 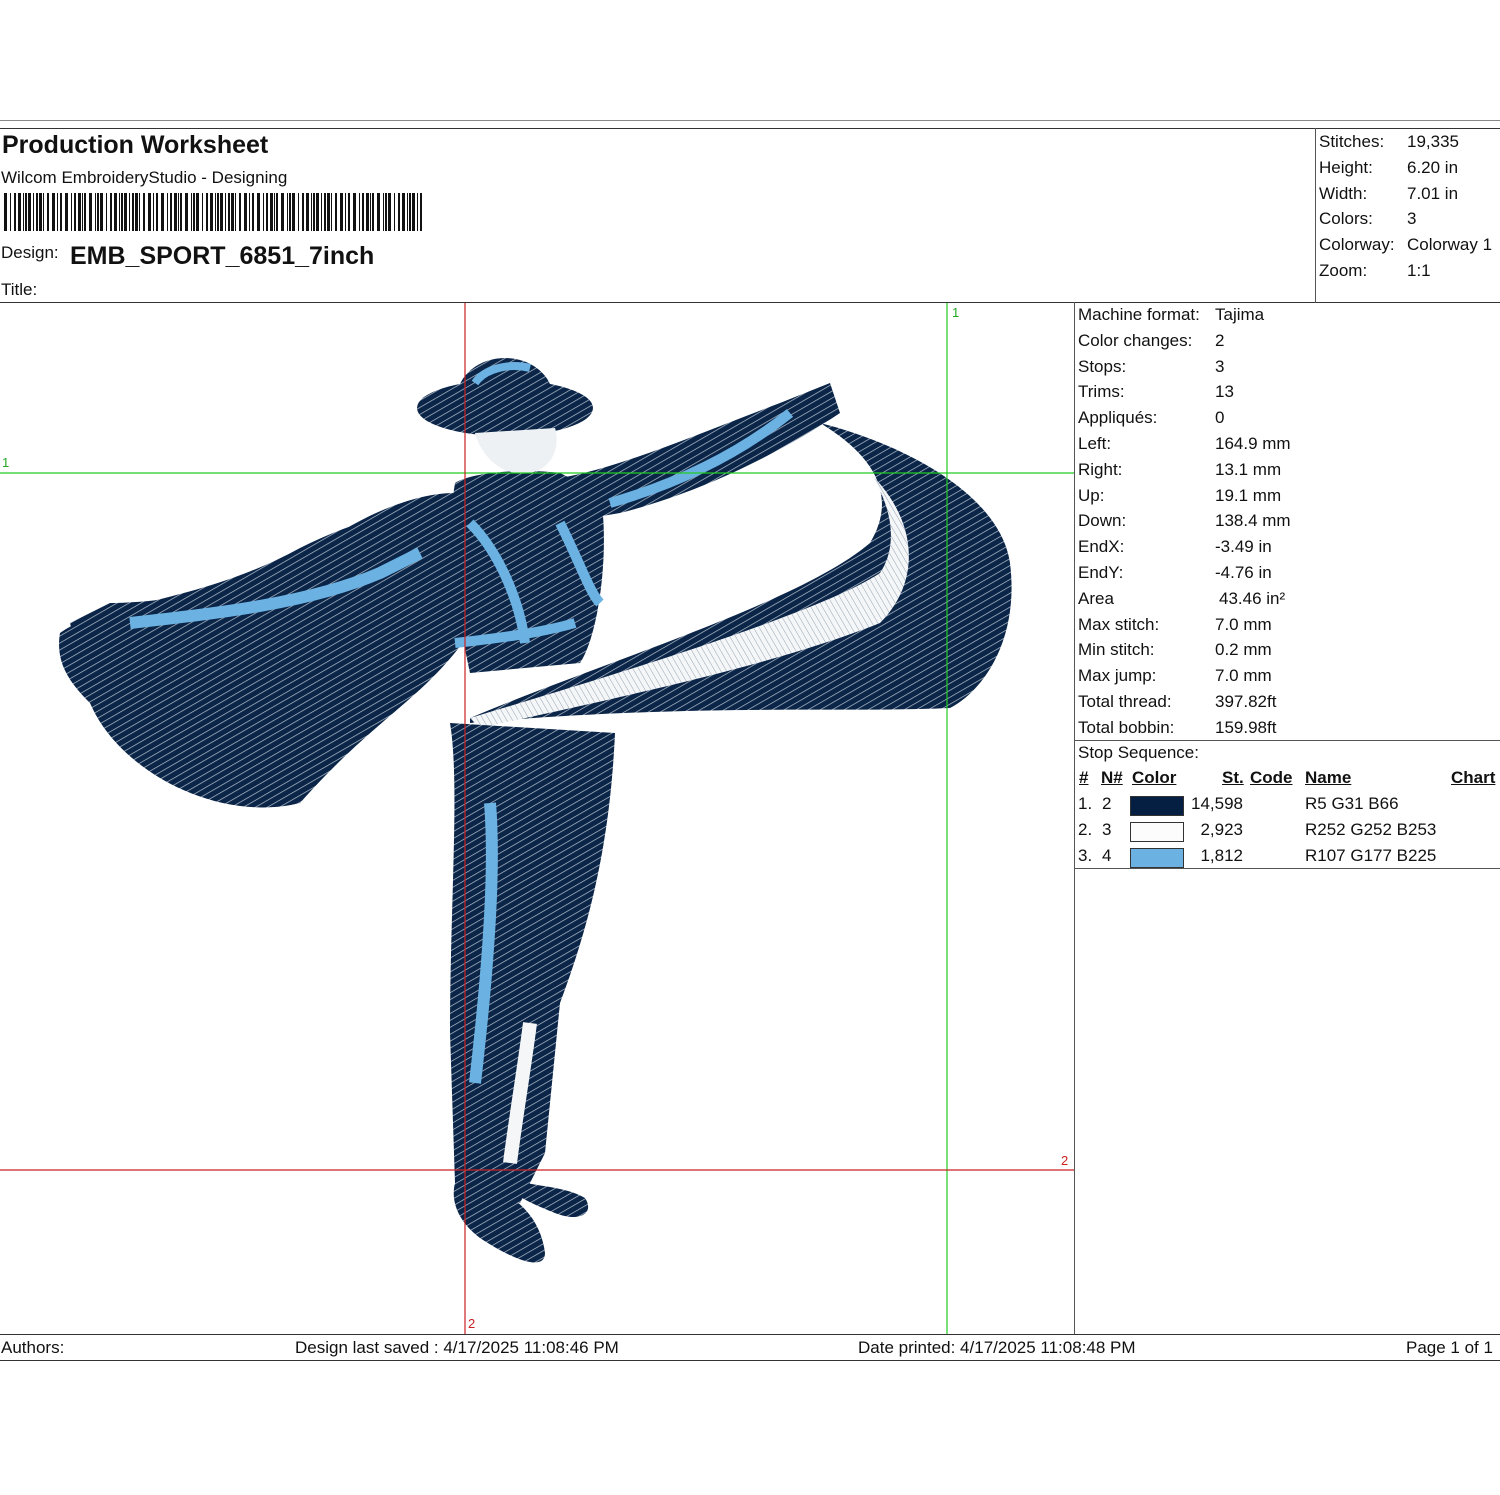 What do you see at coordinates (1220, 418) in the screenshot?
I see `detail-value: 0` at bounding box center [1220, 418].